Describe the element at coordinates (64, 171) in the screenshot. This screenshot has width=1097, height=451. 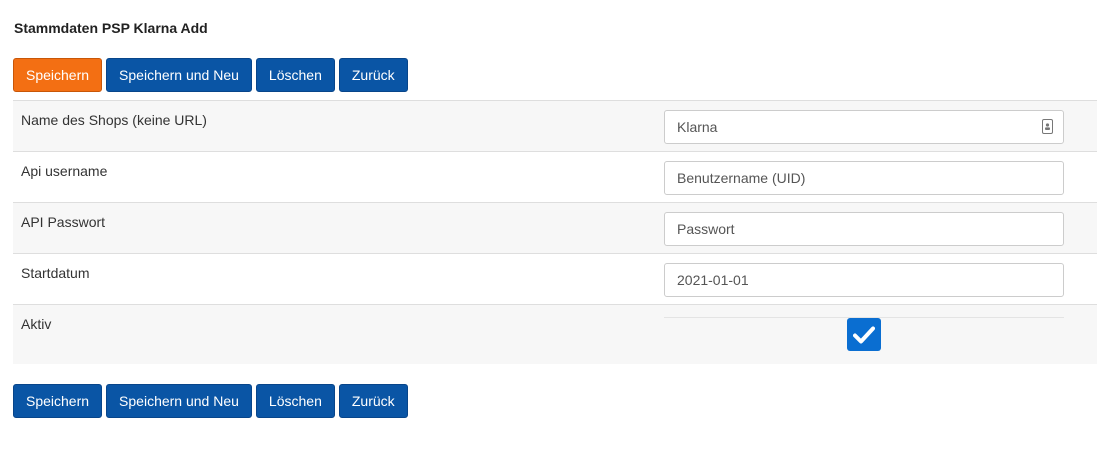
I see `api-username-label: Api username` at that location.